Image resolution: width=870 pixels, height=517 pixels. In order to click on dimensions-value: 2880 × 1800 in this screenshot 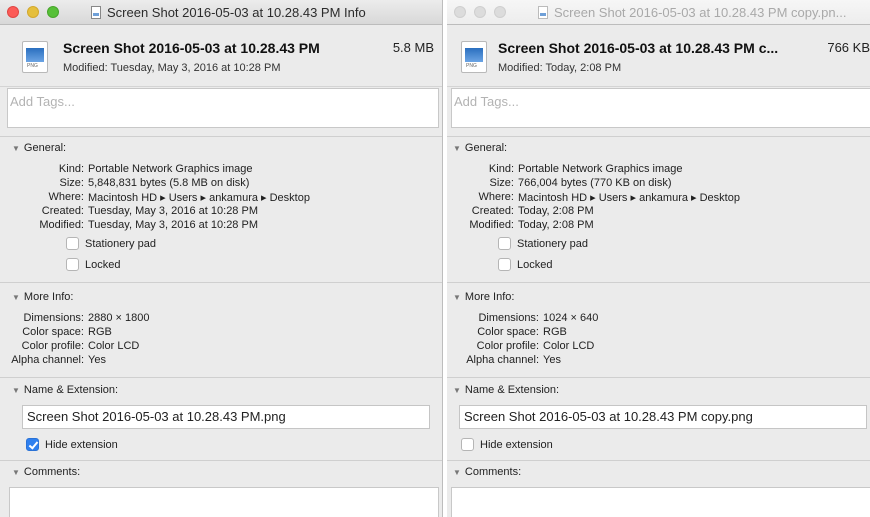, I will do `click(119, 318)`.